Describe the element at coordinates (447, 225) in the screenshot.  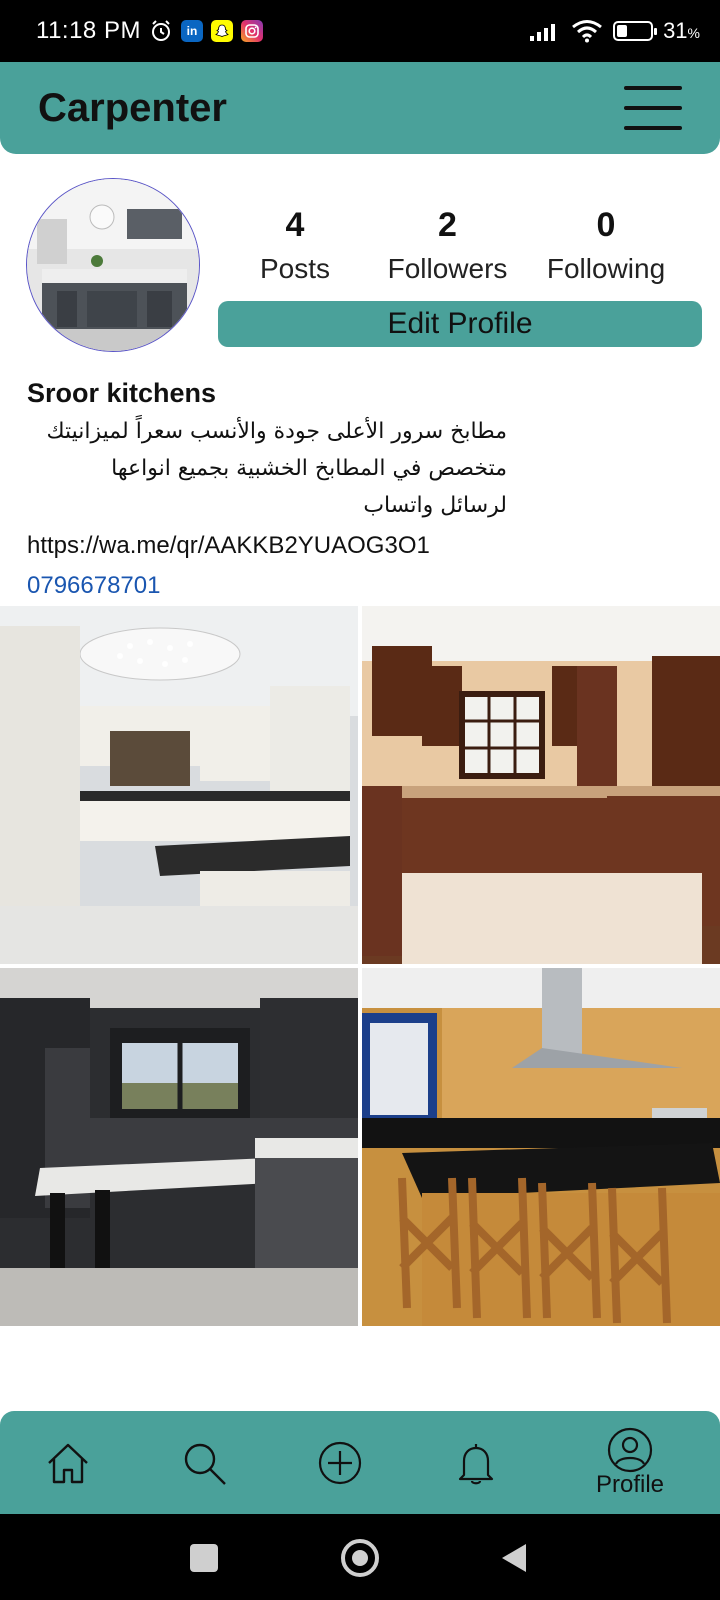
I see `stat-followers-count: 2` at that location.